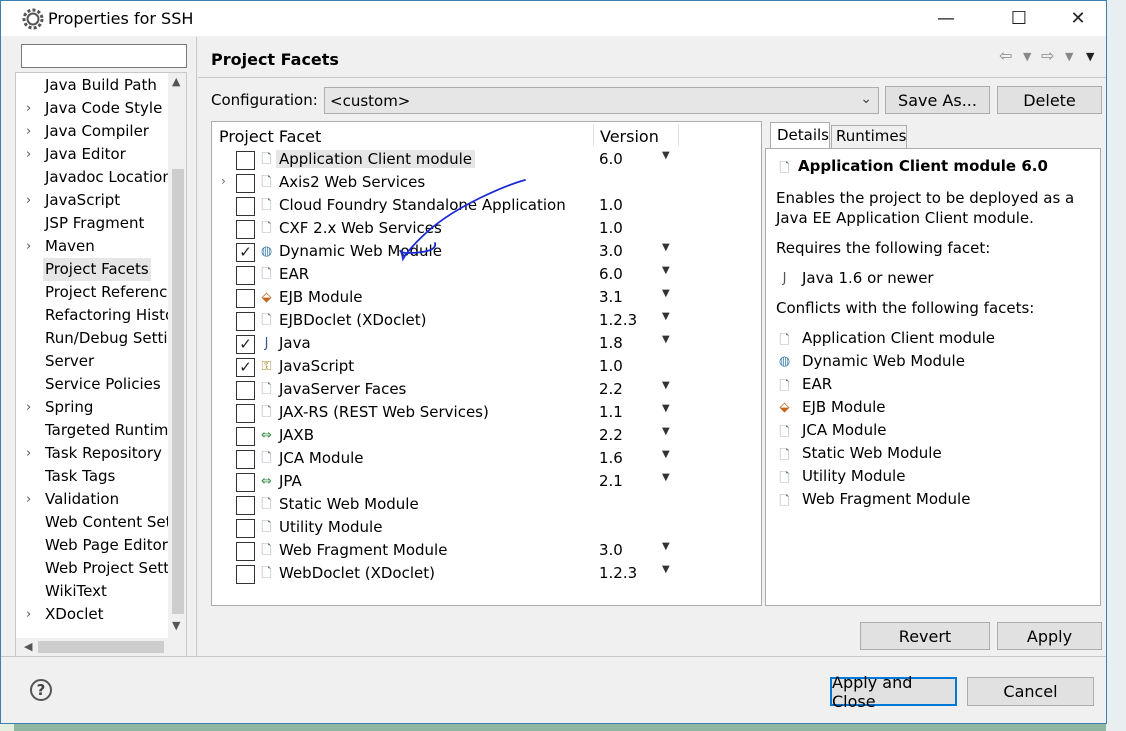  What do you see at coordinates (486, 412) in the screenshot?
I see `table-row: 🗋 JAX-RS (REST Web Services) 1.1 ▼` at bounding box center [486, 412].